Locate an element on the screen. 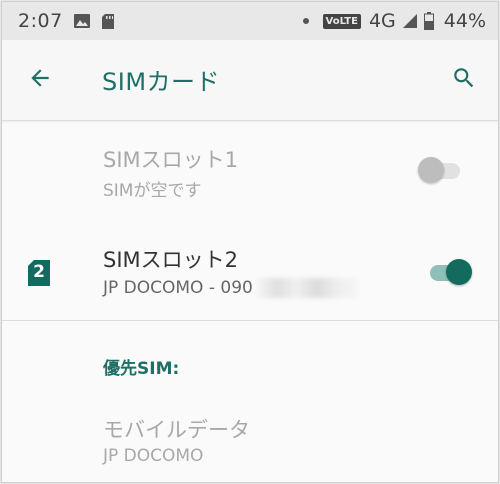 This screenshot has height=484, width=500. page-title: SIMカード is located at coordinates (161, 82).